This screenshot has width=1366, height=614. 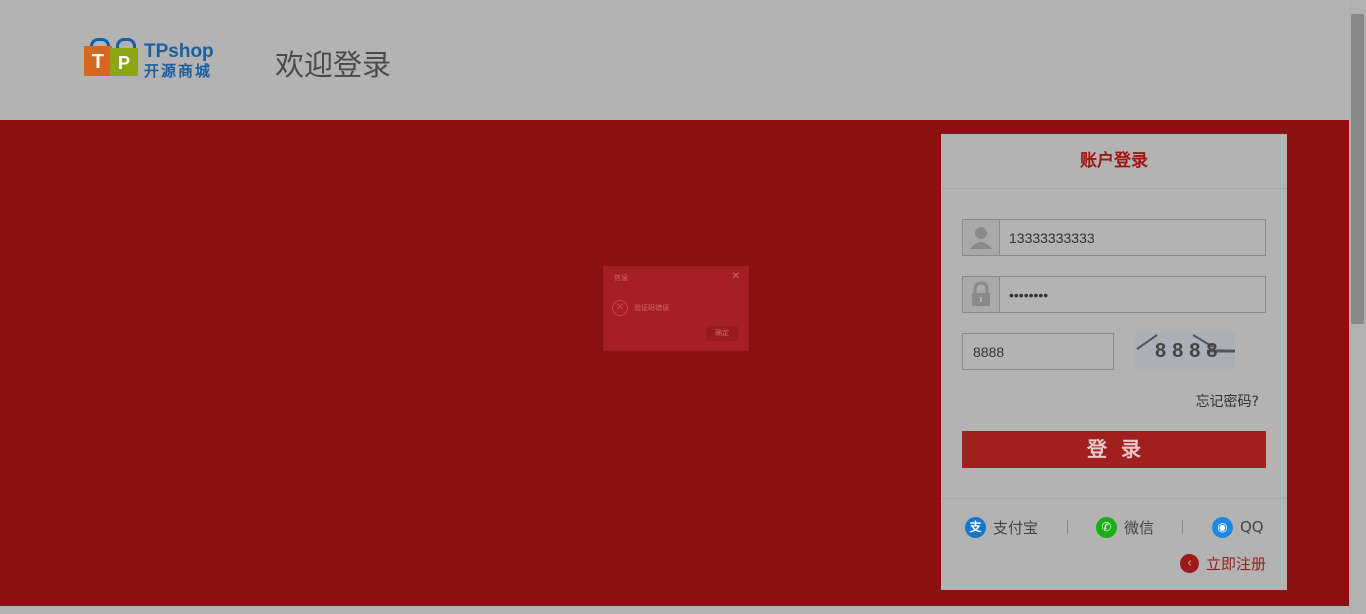 What do you see at coordinates (1238, 527) in the screenshot?
I see `qq-login: ◉ QQ` at bounding box center [1238, 527].